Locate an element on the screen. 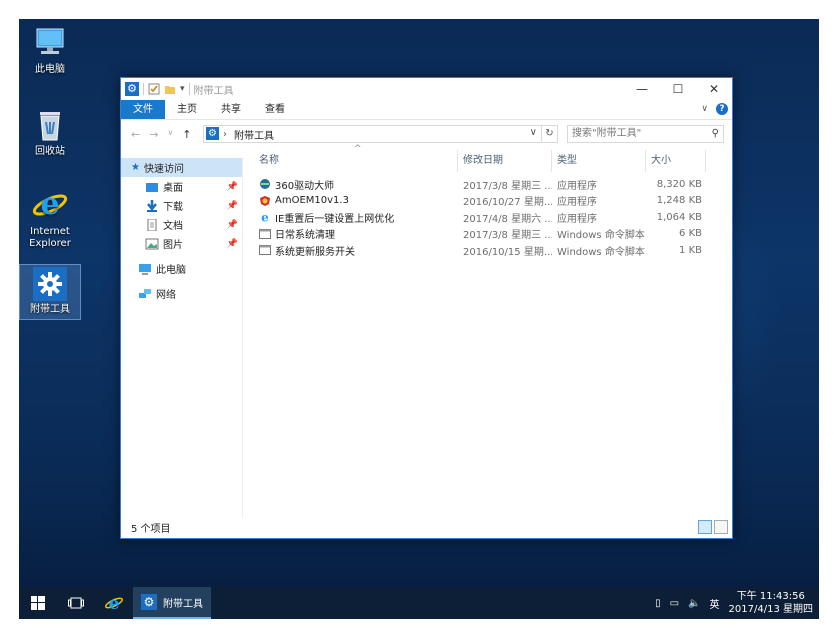  svg-text: e is located at coordinates (114, 603).